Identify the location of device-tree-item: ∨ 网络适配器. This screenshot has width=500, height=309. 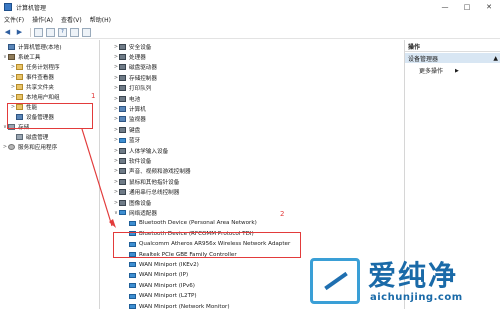
(135, 212).